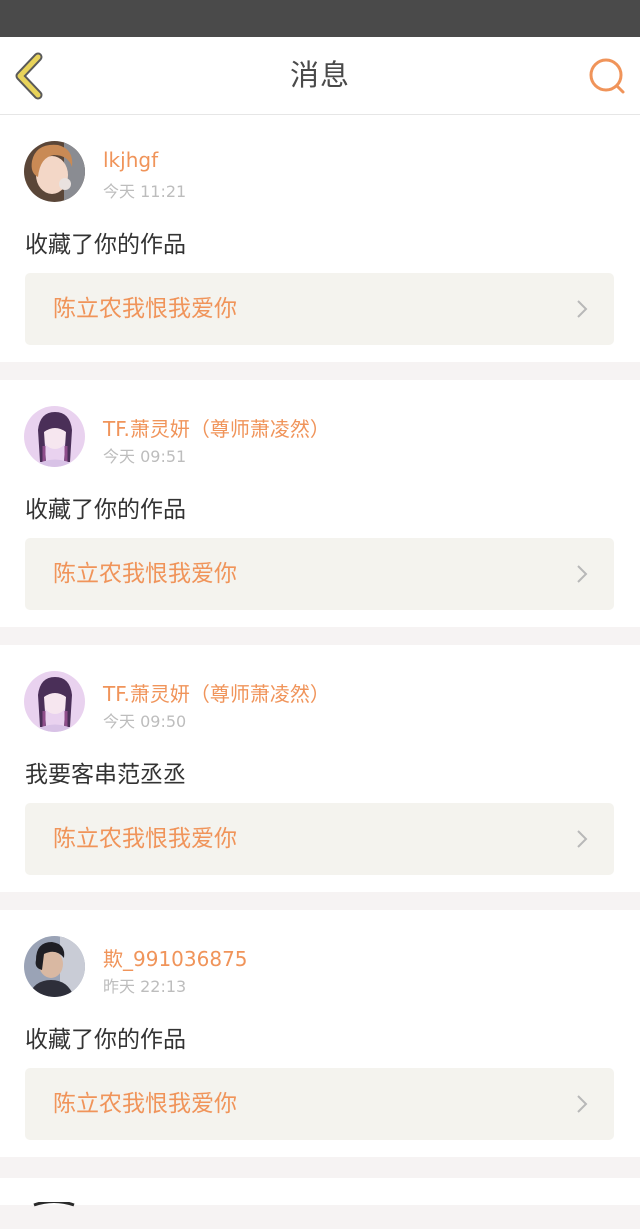 This screenshot has height=1229, width=640. What do you see at coordinates (145, 456) in the screenshot?
I see `timestamp: 今天 09:51` at bounding box center [145, 456].